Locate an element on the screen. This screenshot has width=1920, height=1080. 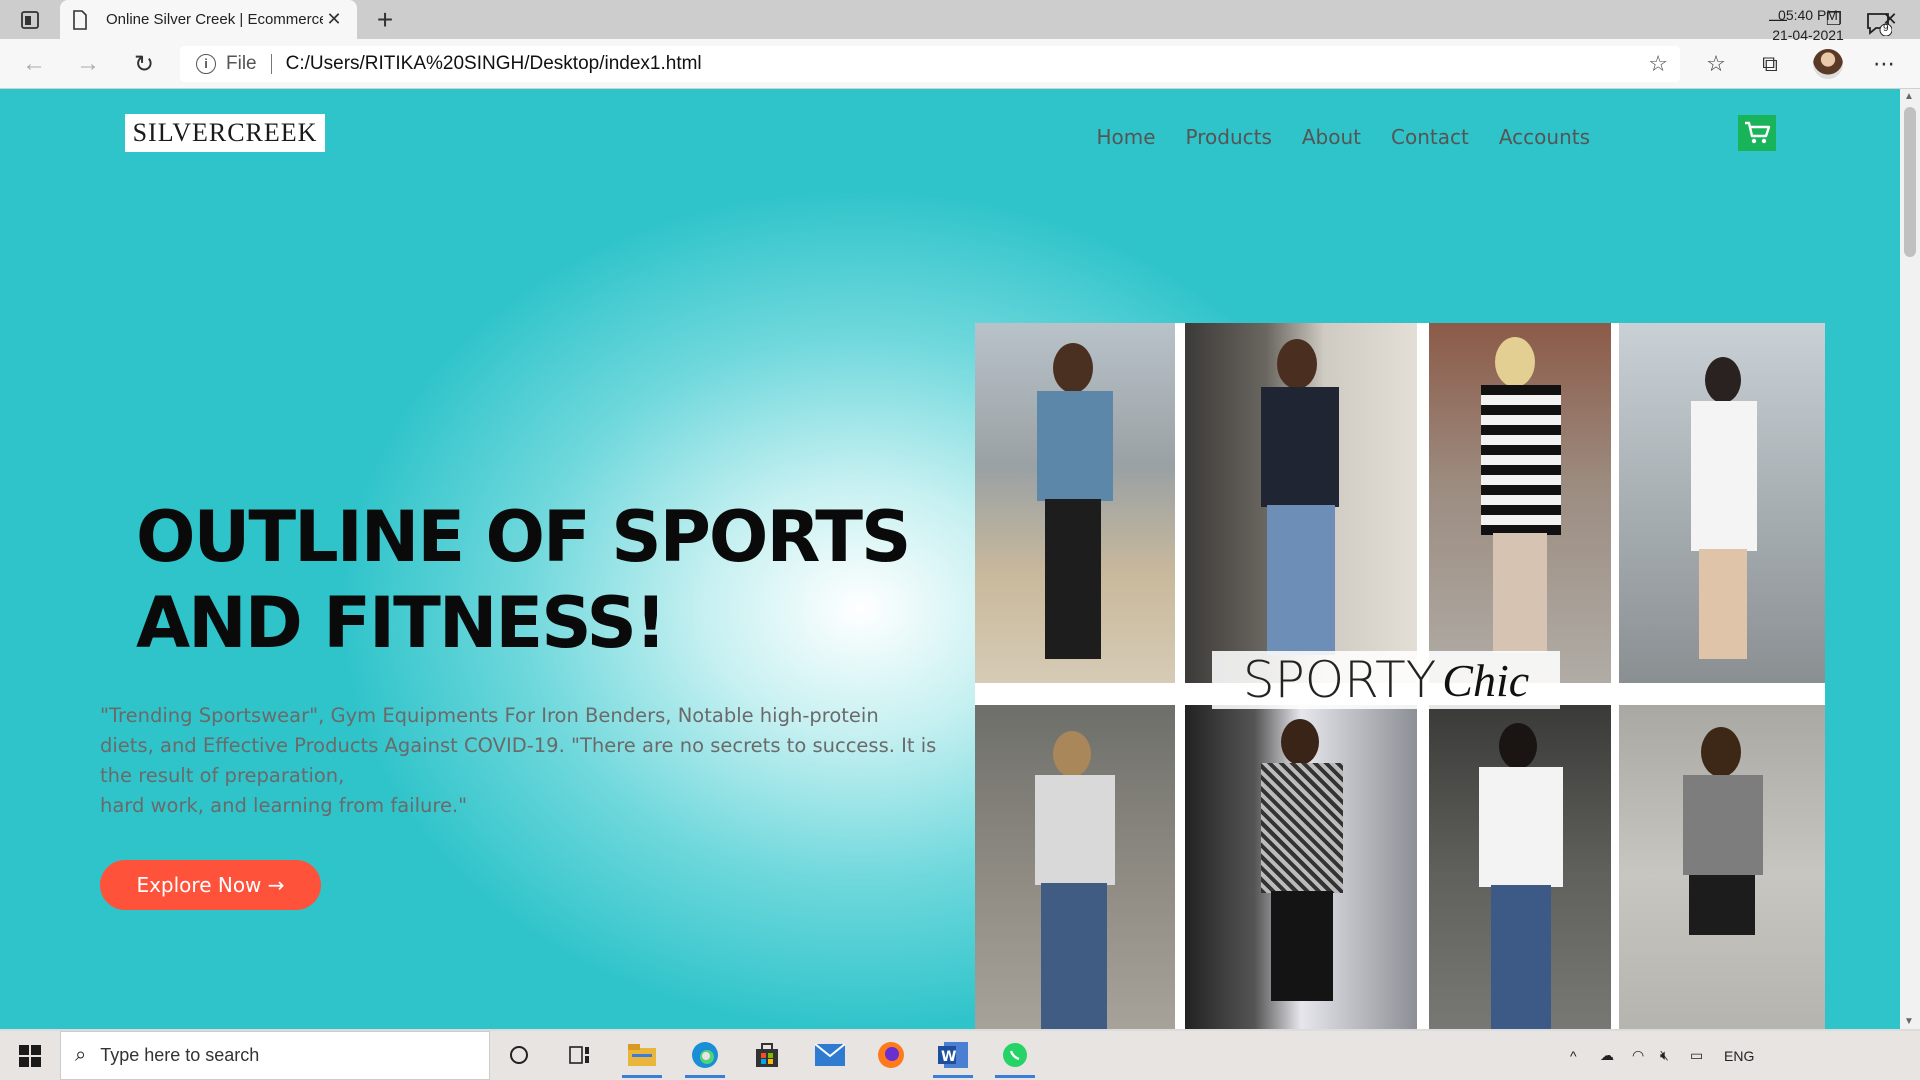
nav-home: Home is located at coordinates (1125, 137).